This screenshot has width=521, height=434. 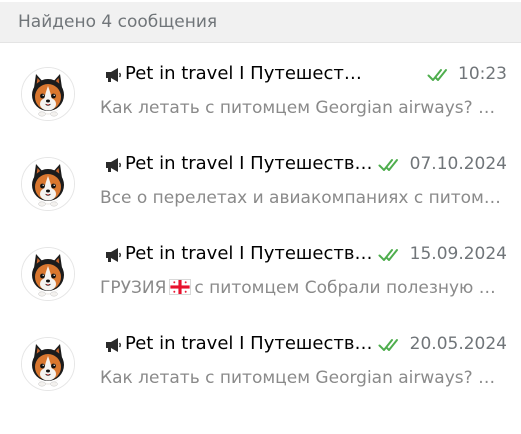 I want to click on preview-text-end: с питомцем Собрали полезную информацию, so click(x=349, y=288).